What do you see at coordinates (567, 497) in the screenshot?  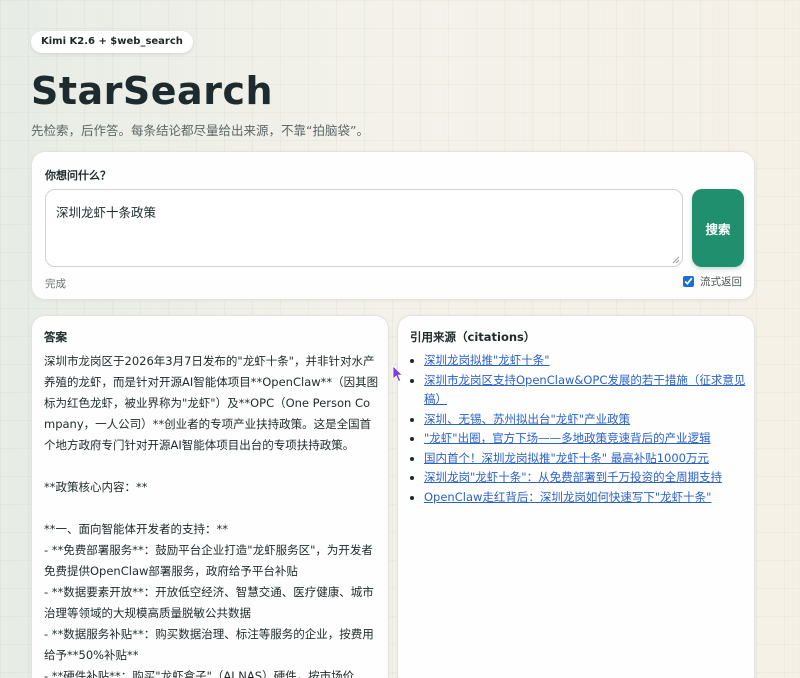 I see `citation-link: OpenClaw走红背后：深圳龙岗如何快速写下"龙虾十条"` at bounding box center [567, 497].